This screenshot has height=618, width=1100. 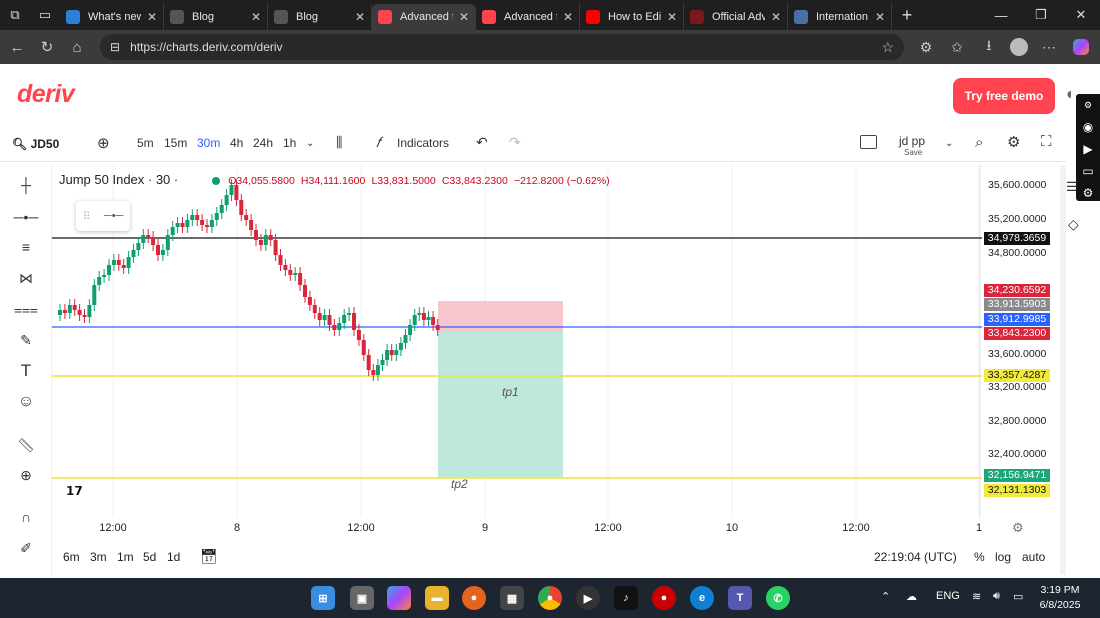 What do you see at coordinates (1088, 105) in the screenshot?
I see `settings-small-icon: ⚙` at bounding box center [1088, 105].